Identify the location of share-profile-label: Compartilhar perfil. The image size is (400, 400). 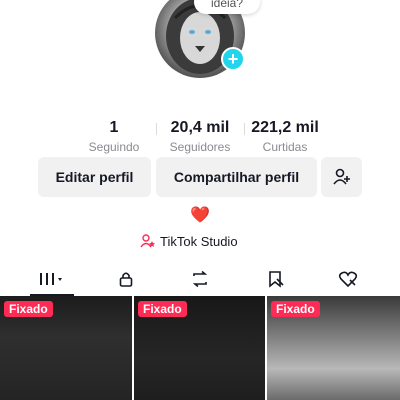
(236, 177).